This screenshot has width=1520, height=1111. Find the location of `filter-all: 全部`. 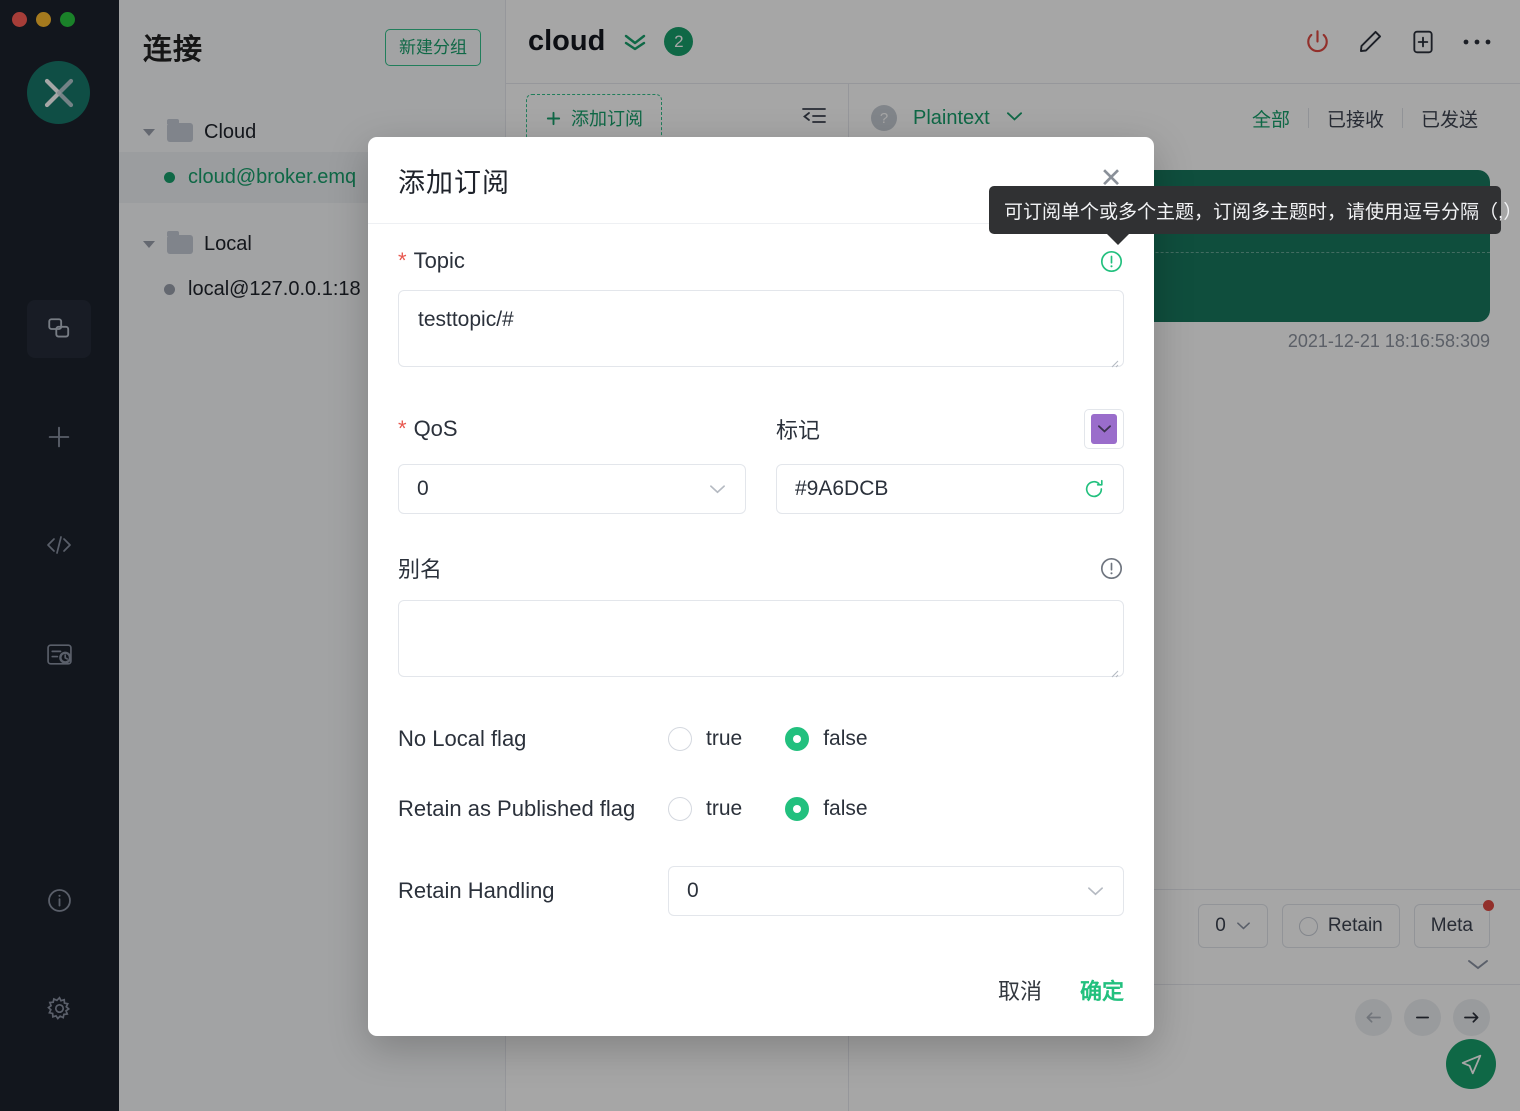

filter-all: 全部 is located at coordinates (1271, 118).